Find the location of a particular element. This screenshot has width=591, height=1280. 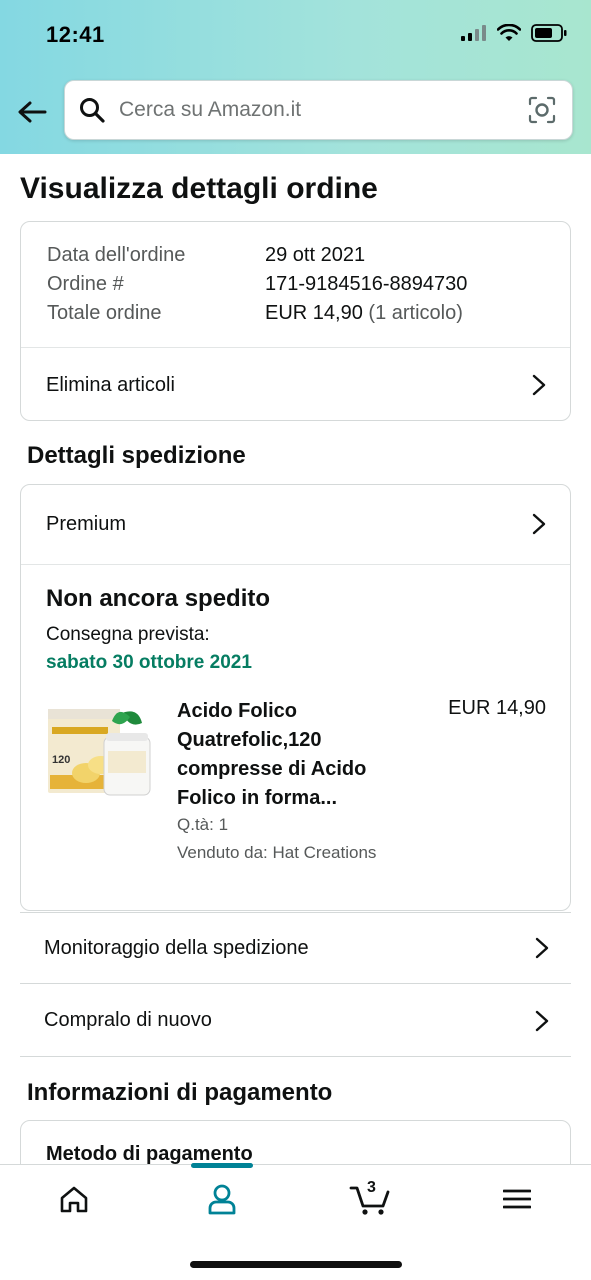

home-icon is located at coordinates (74, 1199).